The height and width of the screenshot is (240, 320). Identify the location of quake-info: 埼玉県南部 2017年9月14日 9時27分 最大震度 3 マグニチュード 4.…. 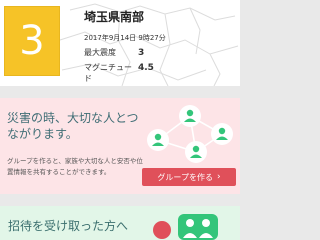
(125, 46).